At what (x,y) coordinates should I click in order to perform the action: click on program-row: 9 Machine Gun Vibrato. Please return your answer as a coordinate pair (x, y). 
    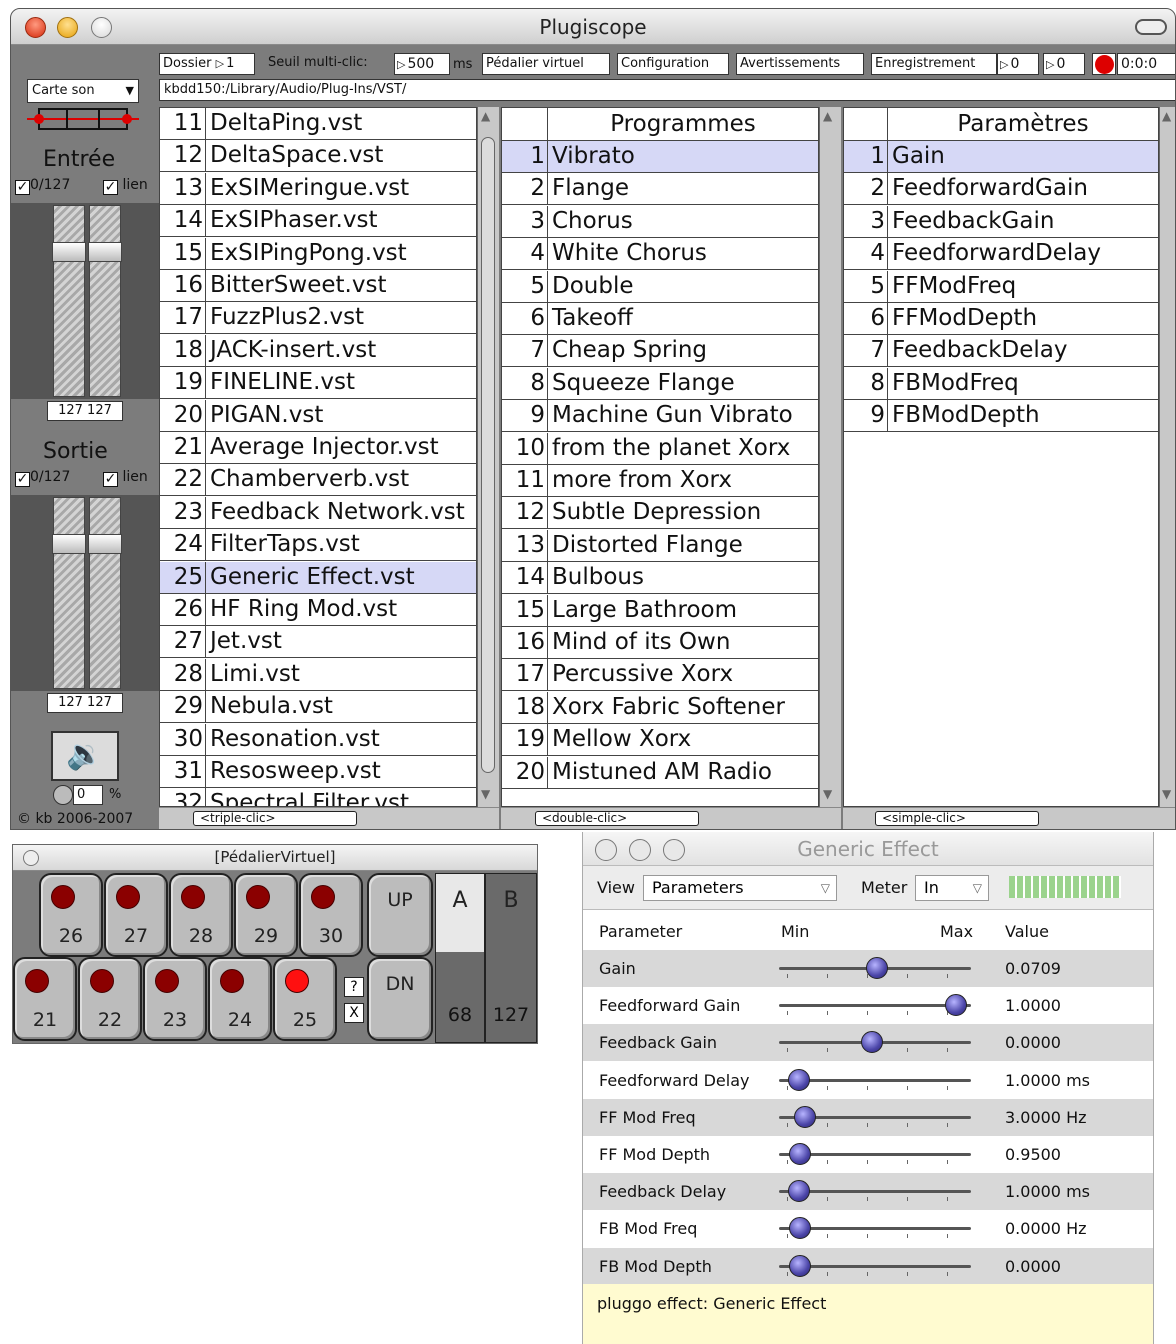
    Looking at the image, I should click on (660, 416).